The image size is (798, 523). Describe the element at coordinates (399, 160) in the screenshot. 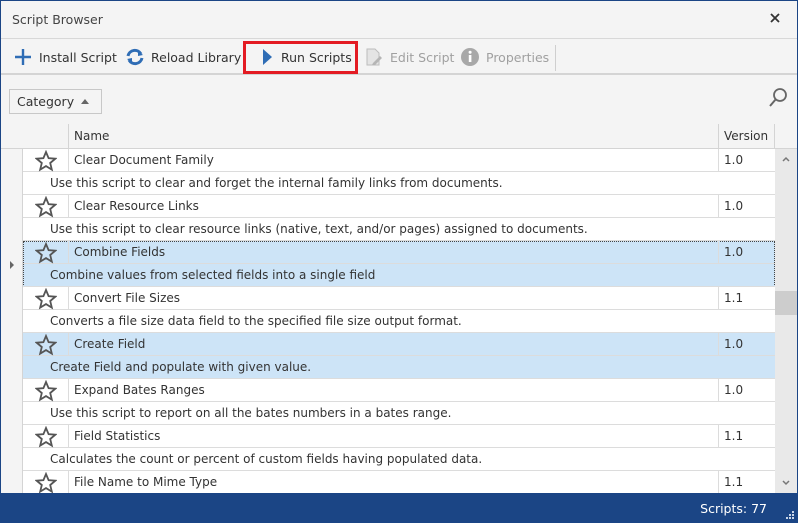

I see `script-row-main: Clear Document Family 1.0` at that location.